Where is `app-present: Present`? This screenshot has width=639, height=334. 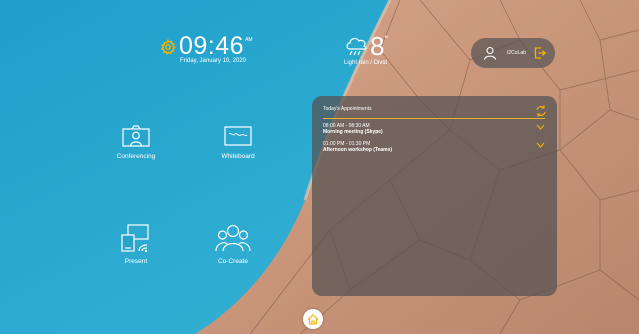 app-present: Present is located at coordinates (136, 244).